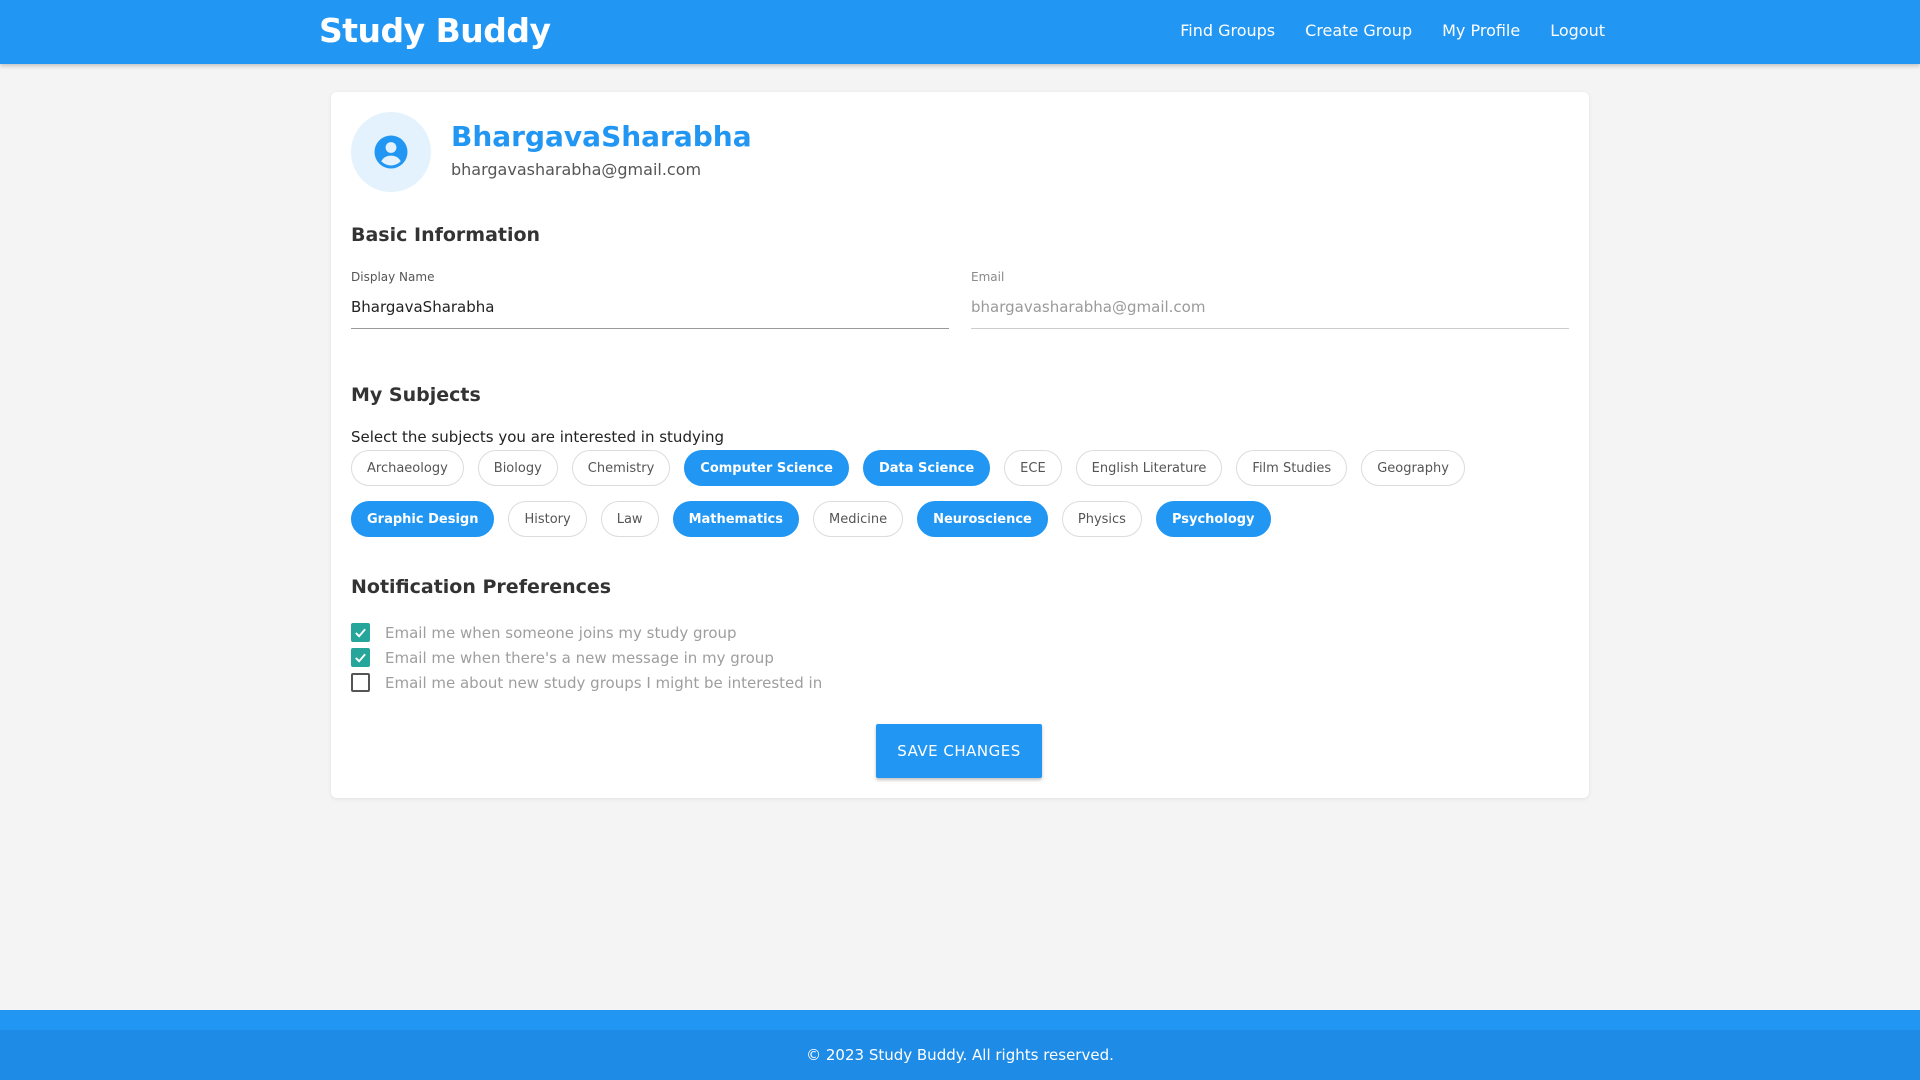  What do you see at coordinates (766, 468) in the screenshot?
I see `subject-chip-computer-science: Computer Science` at bounding box center [766, 468].